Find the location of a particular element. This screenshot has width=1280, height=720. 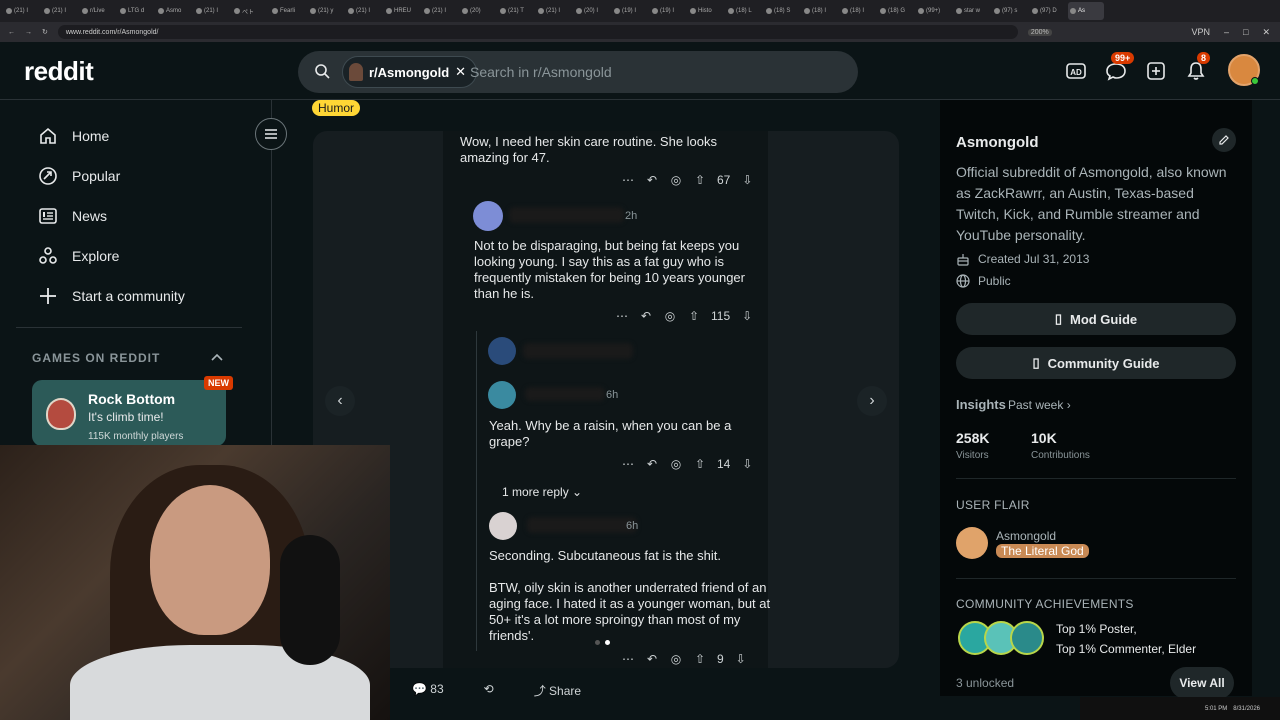

reload-icon: ↻ is located at coordinates (45, 32).